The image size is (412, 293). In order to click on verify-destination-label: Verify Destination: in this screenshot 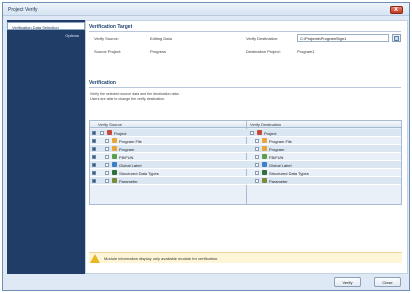, I will do `click(262, 38)`.